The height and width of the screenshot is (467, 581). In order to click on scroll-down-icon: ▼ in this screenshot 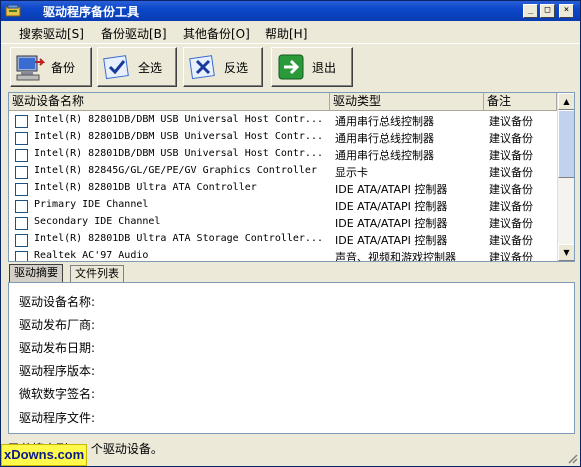, I will do `click(566, 252)`.